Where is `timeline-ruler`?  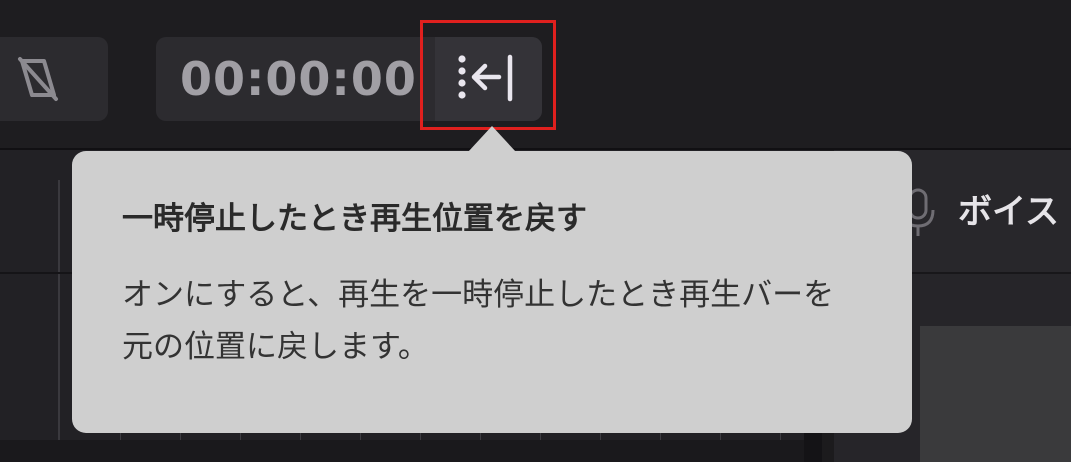 timeline-ruler is located at coordinates (470, 436).